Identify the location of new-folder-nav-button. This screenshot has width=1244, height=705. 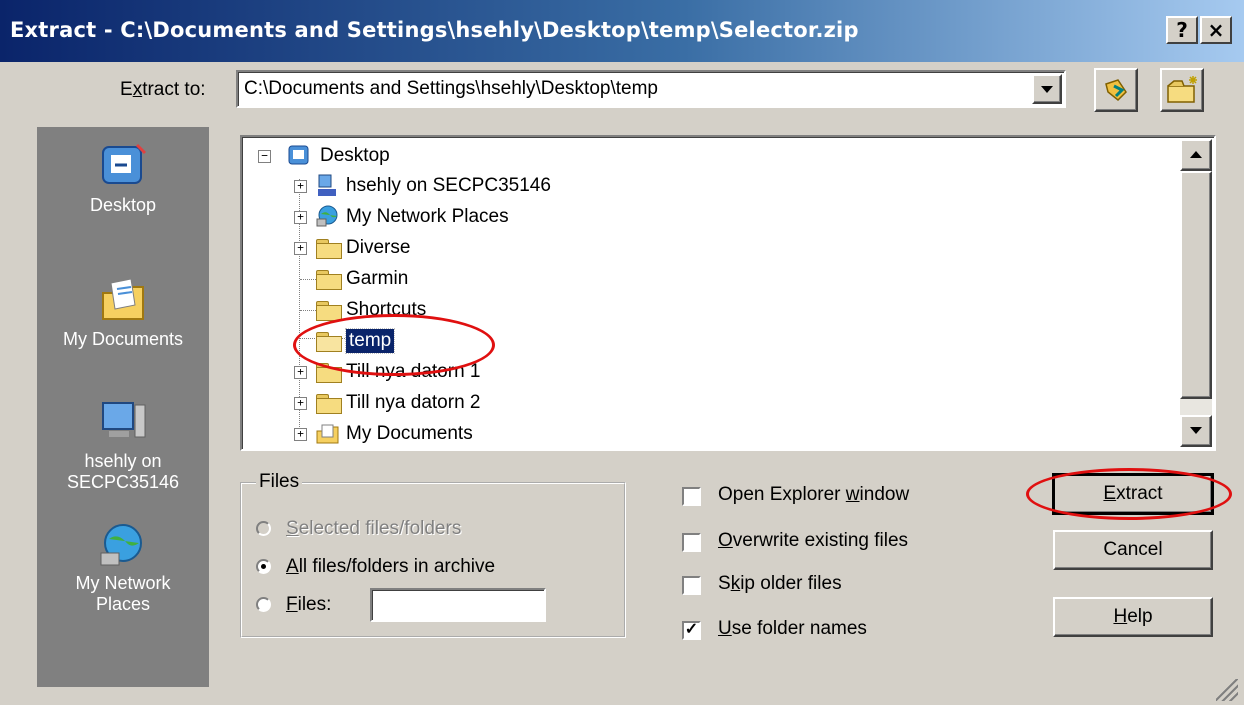
(1116, 90).